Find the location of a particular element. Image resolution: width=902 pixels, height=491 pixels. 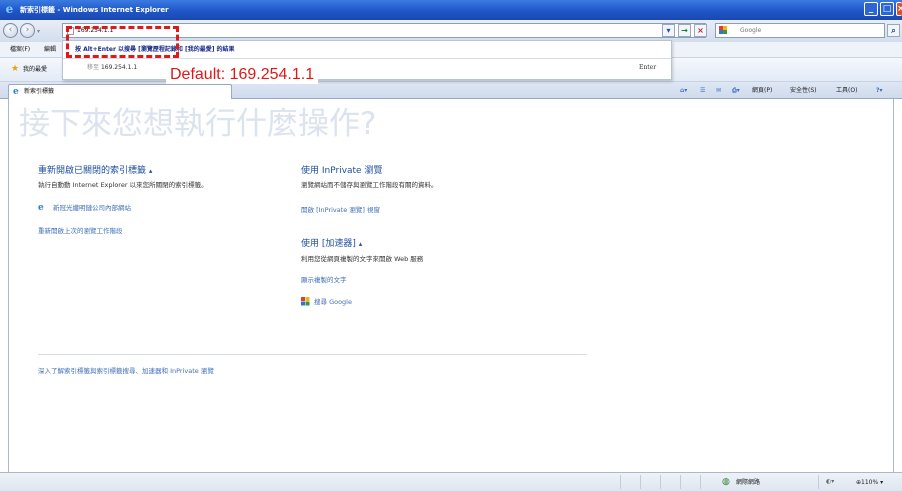

search-box is located at coordinates (800, 30).